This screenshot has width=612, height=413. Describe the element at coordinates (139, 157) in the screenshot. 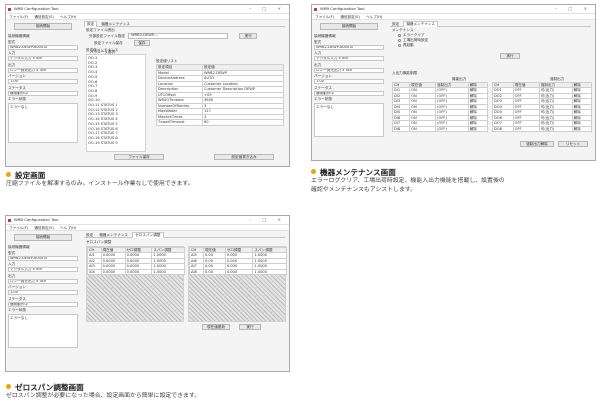

I see `file-save-button: ファイル保存` at that location.